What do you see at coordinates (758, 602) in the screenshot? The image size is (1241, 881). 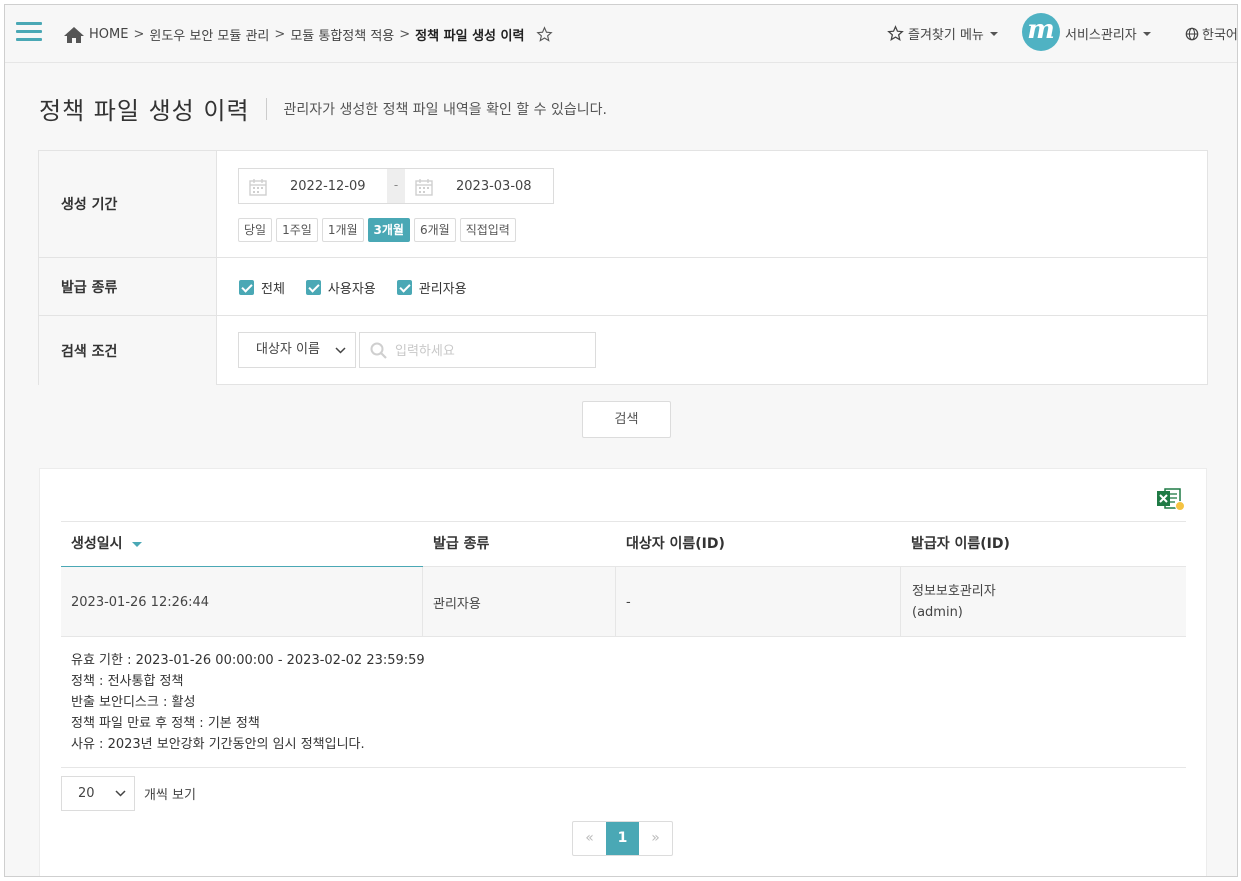 I see `cell-target: -` at bounding box center [758, 602].